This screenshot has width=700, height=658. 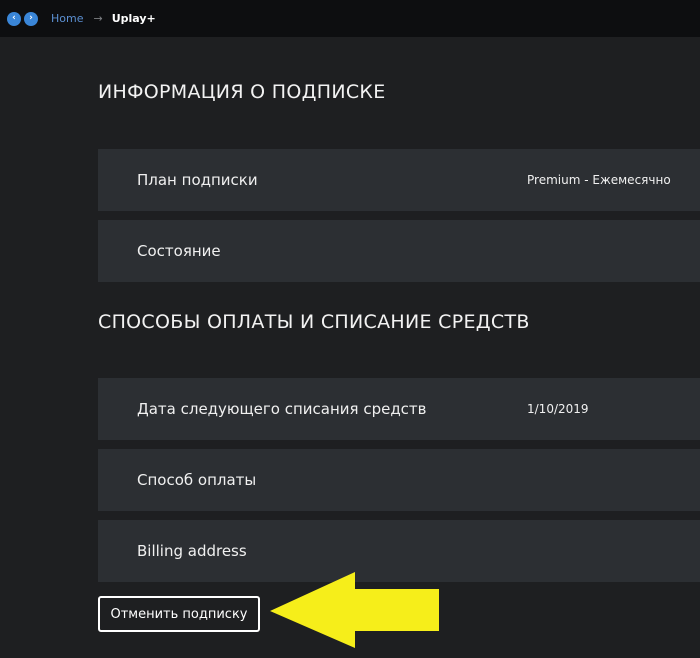 I want to click on breadcrumb-home-link: Home, so click(x=67, y=18).